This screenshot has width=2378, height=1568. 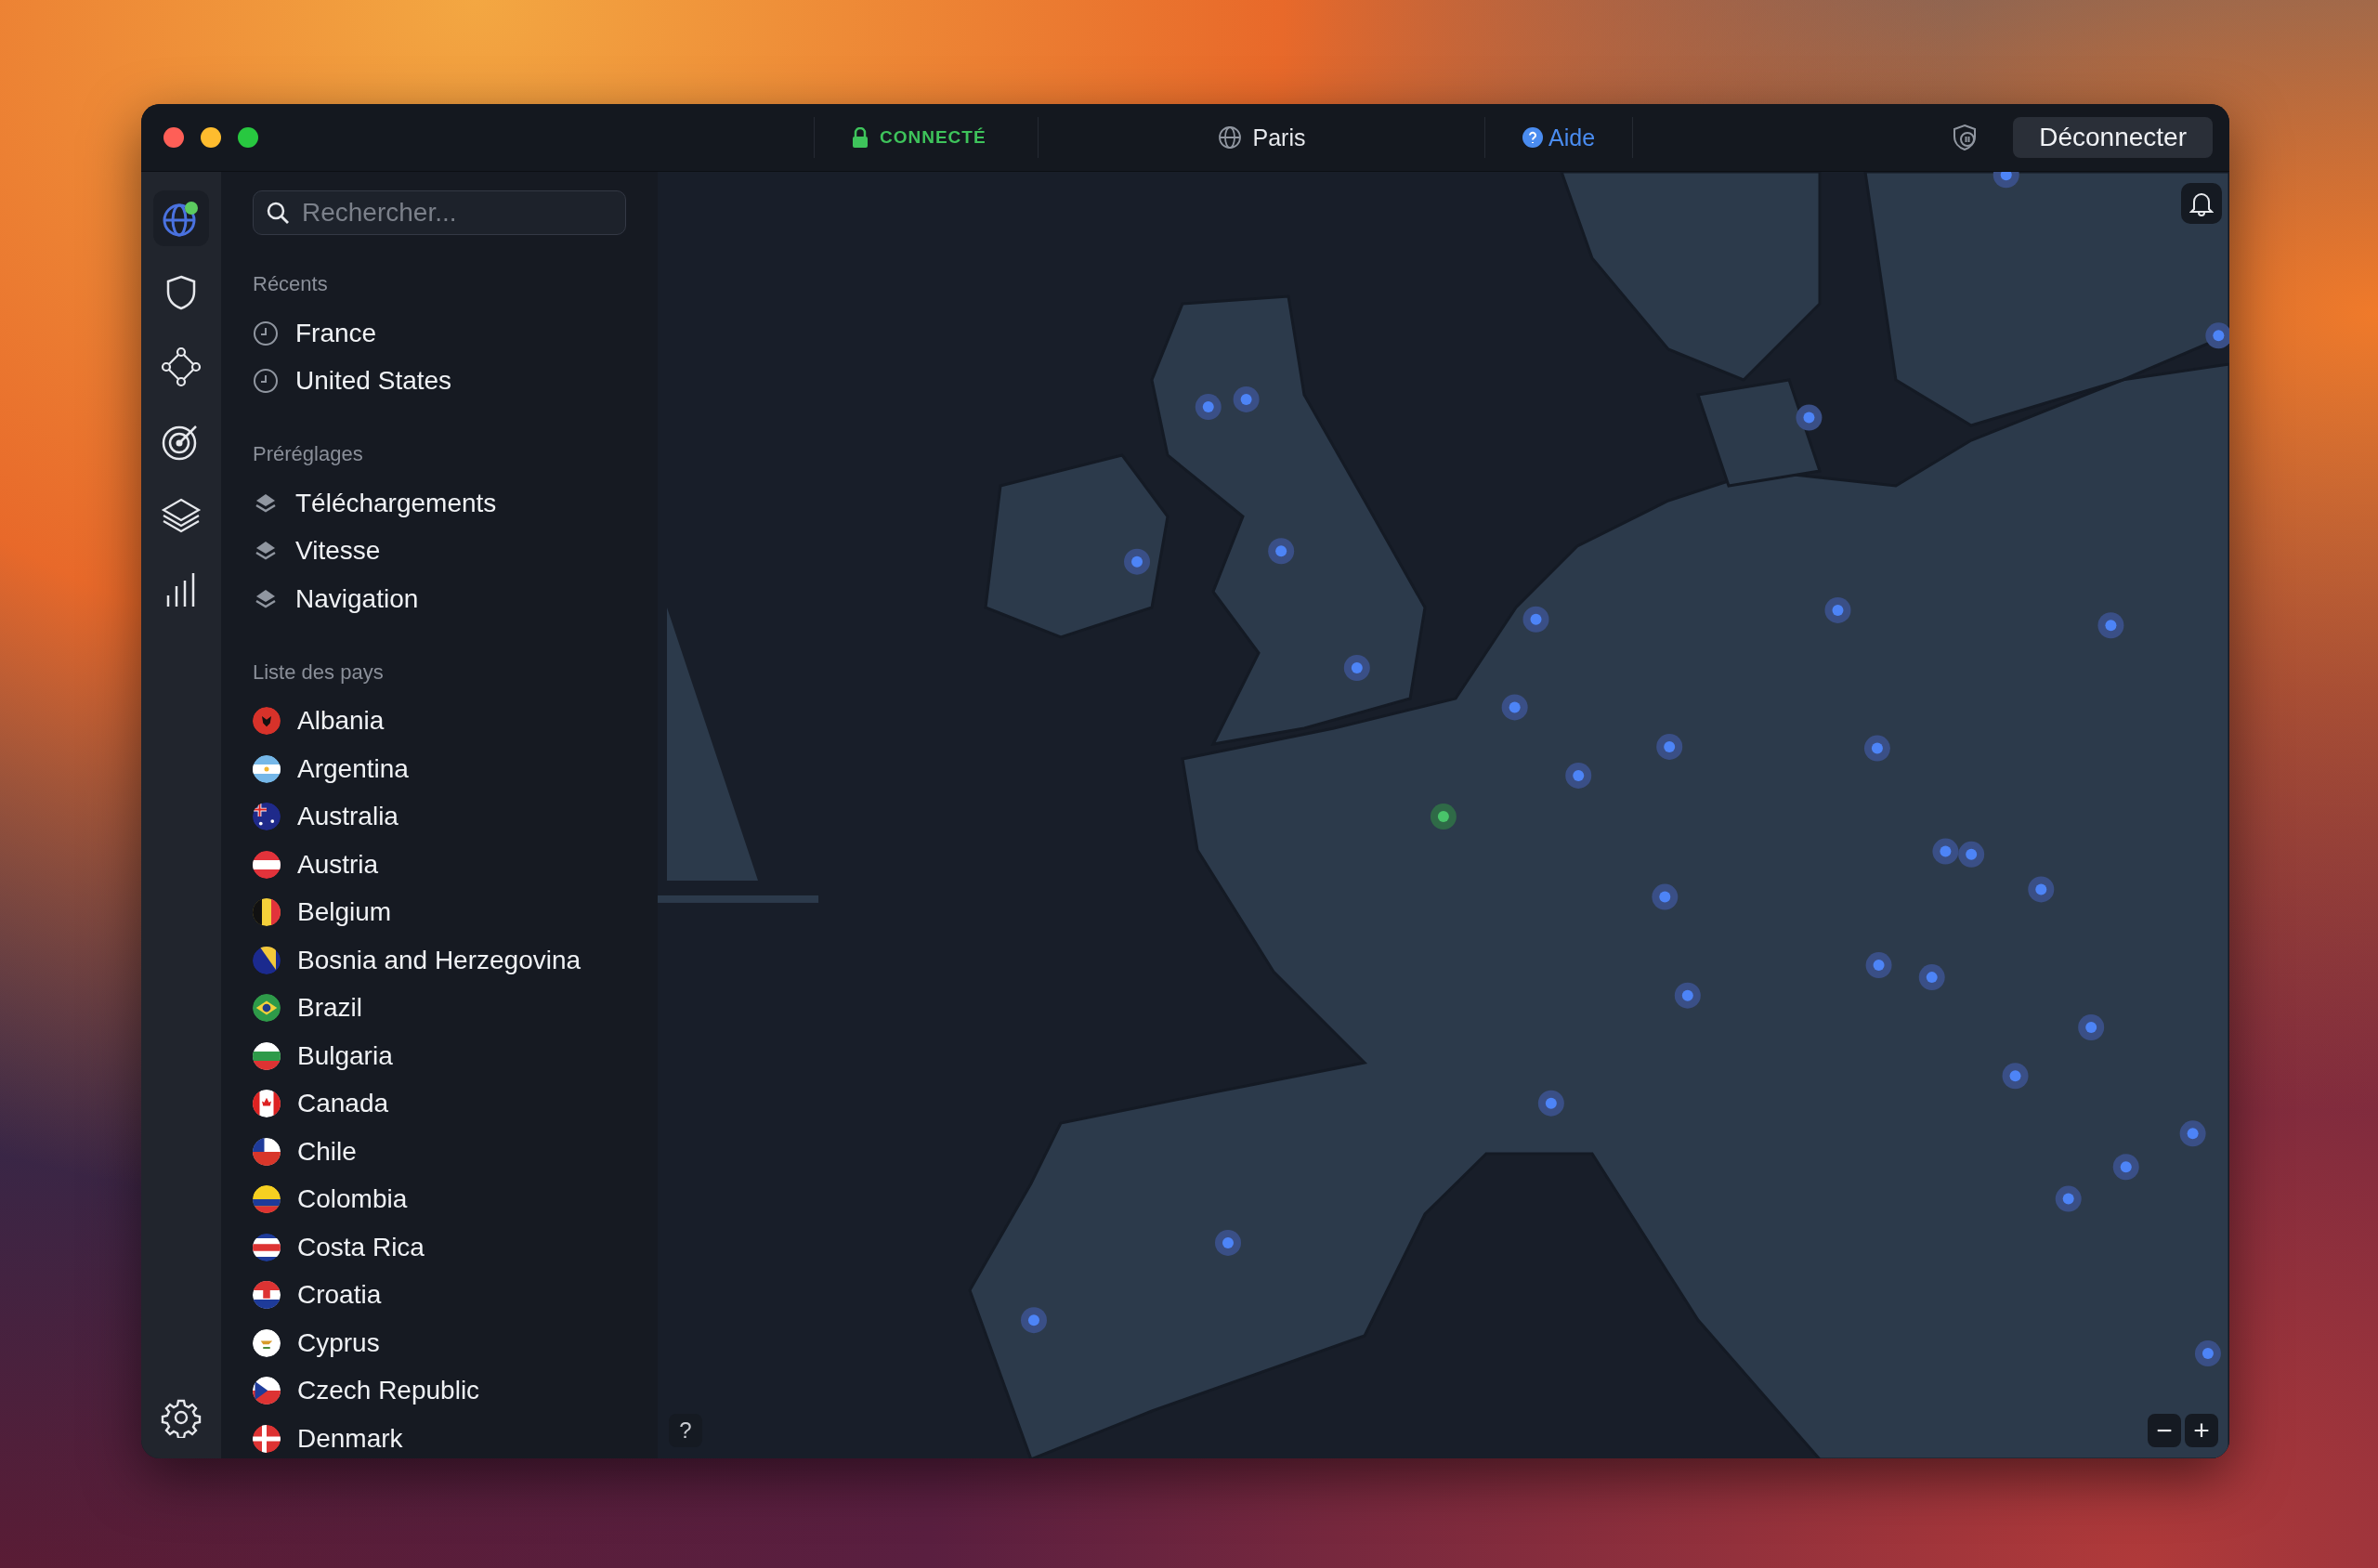 What do you see at coordinates (348, 816) in the screenshot?
I see `country-item: Australia` at bounding box center [348, 816].